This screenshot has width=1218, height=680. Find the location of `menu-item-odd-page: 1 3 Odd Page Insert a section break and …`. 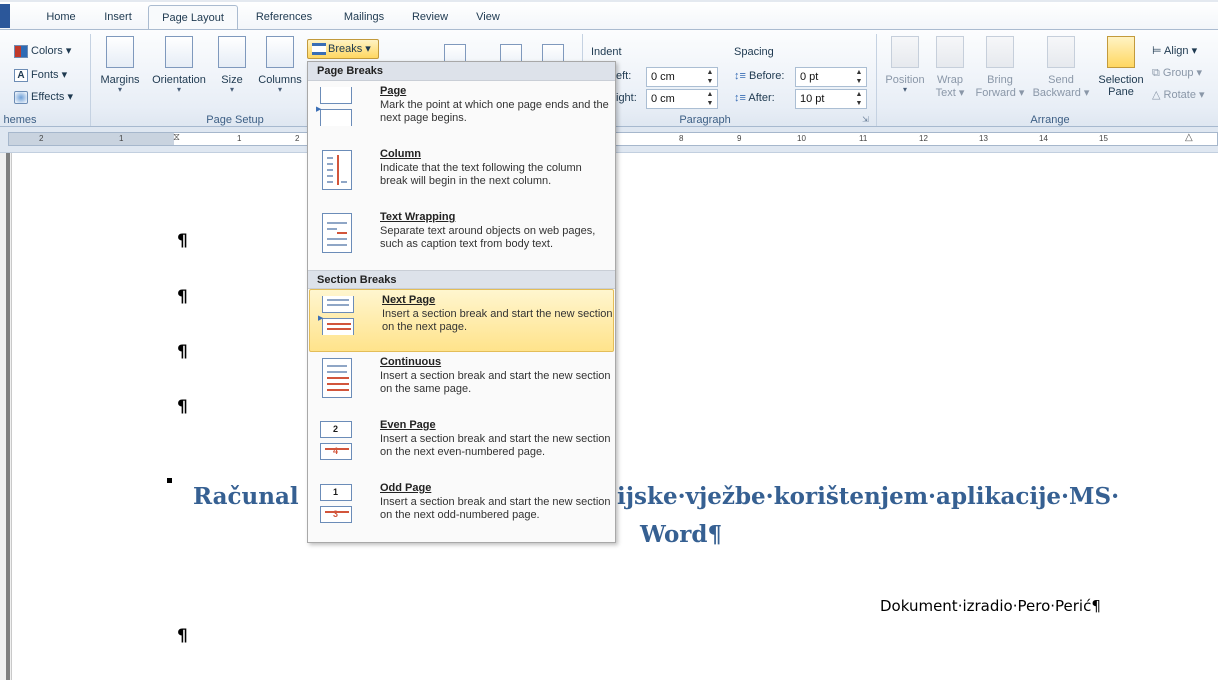

menu-item-odd-page: 1 3 Odd Page Insert a section break and … is located at coordinates (461, 509).